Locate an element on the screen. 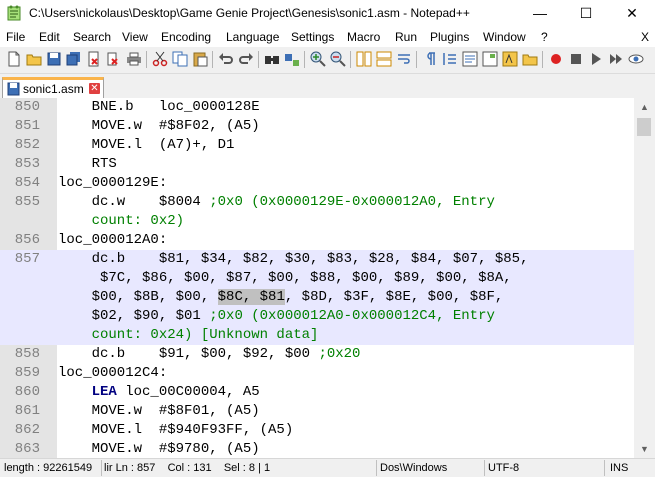  line-text: loc_000012C4: is located at coordinates (112, 373).